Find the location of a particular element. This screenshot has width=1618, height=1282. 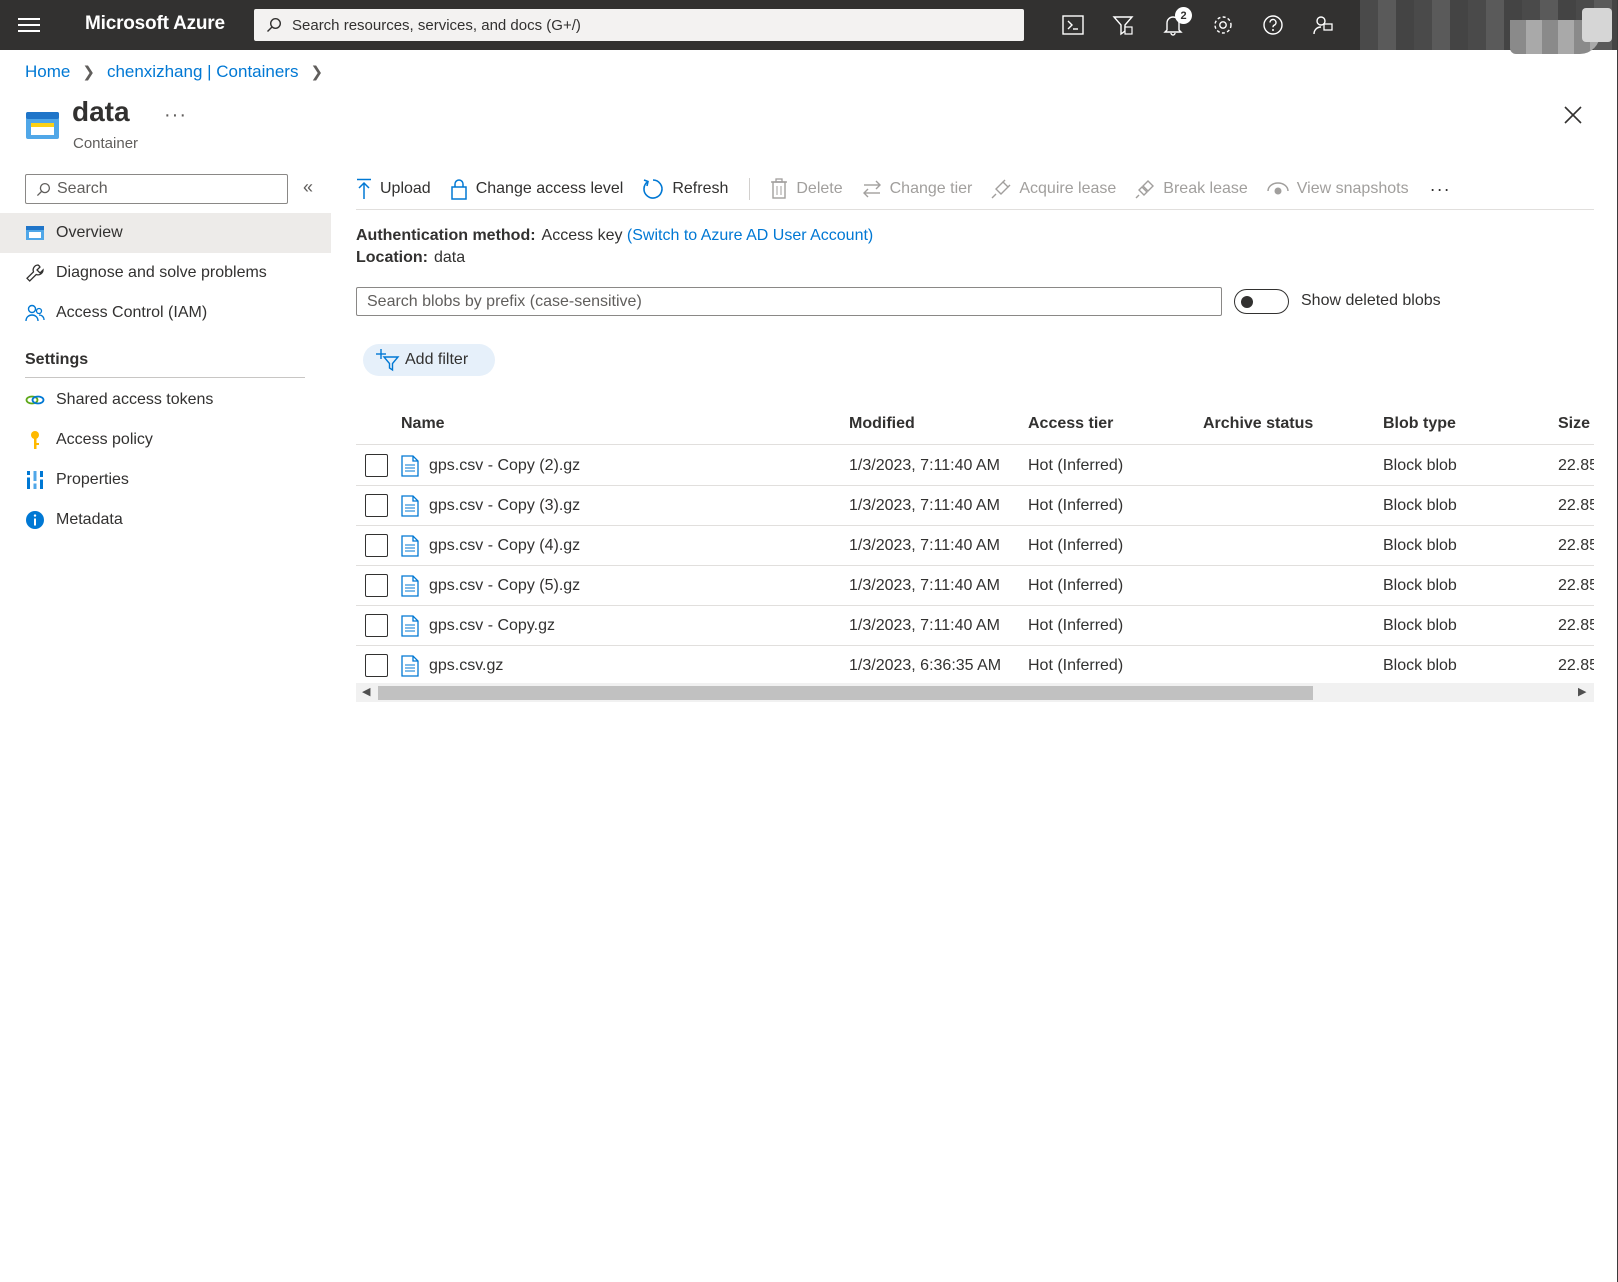

blob-name-link: gps.csv - Copy (3).gz is located at coordinates (504, 506).